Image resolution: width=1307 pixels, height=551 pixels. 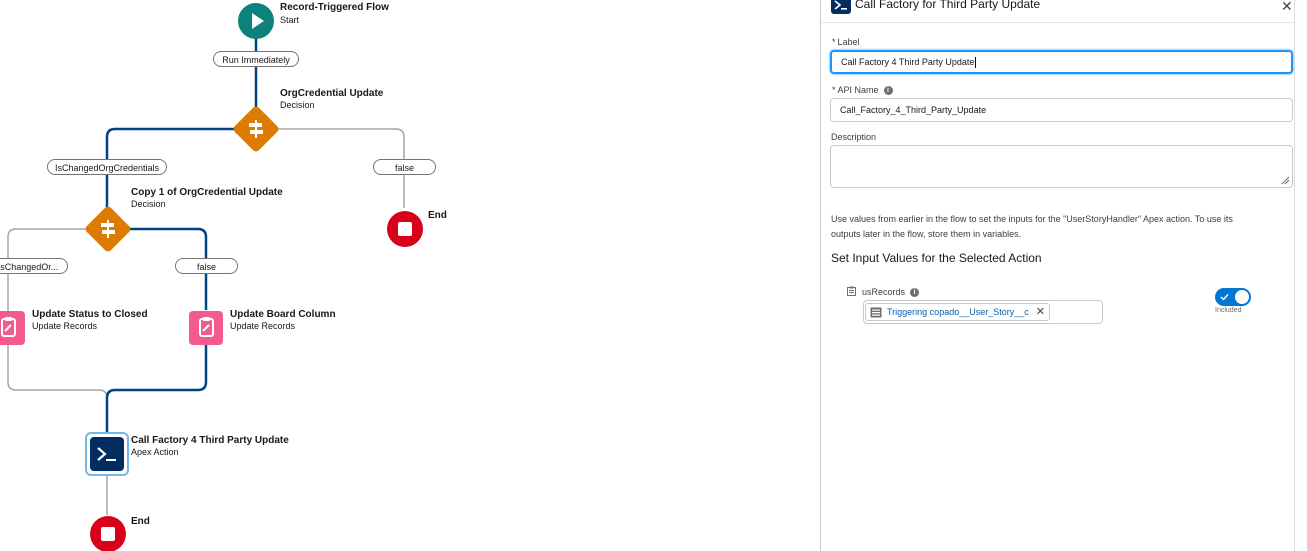 I want to click on description-field-label: Description, so click(x=854, y=137).